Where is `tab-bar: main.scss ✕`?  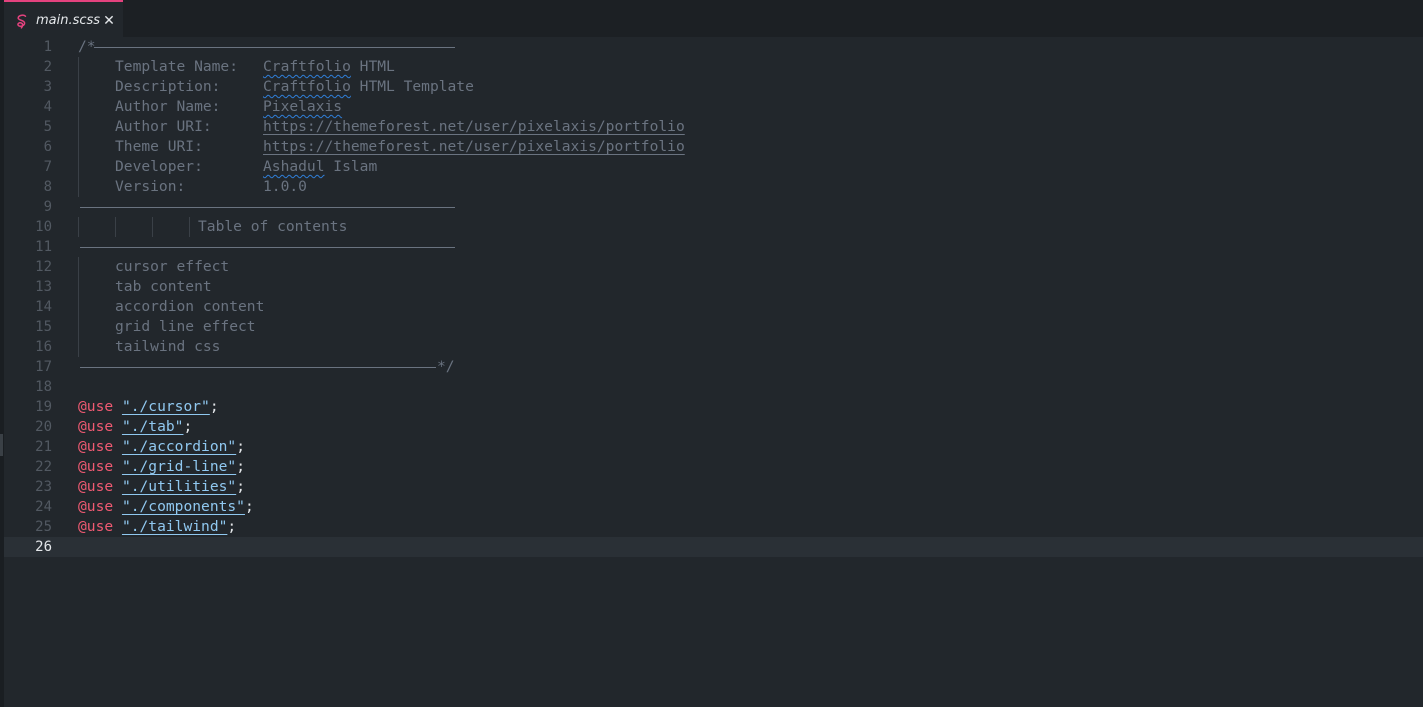
tab-bar: main.scss ✕ is located at coordinates (713, 19).